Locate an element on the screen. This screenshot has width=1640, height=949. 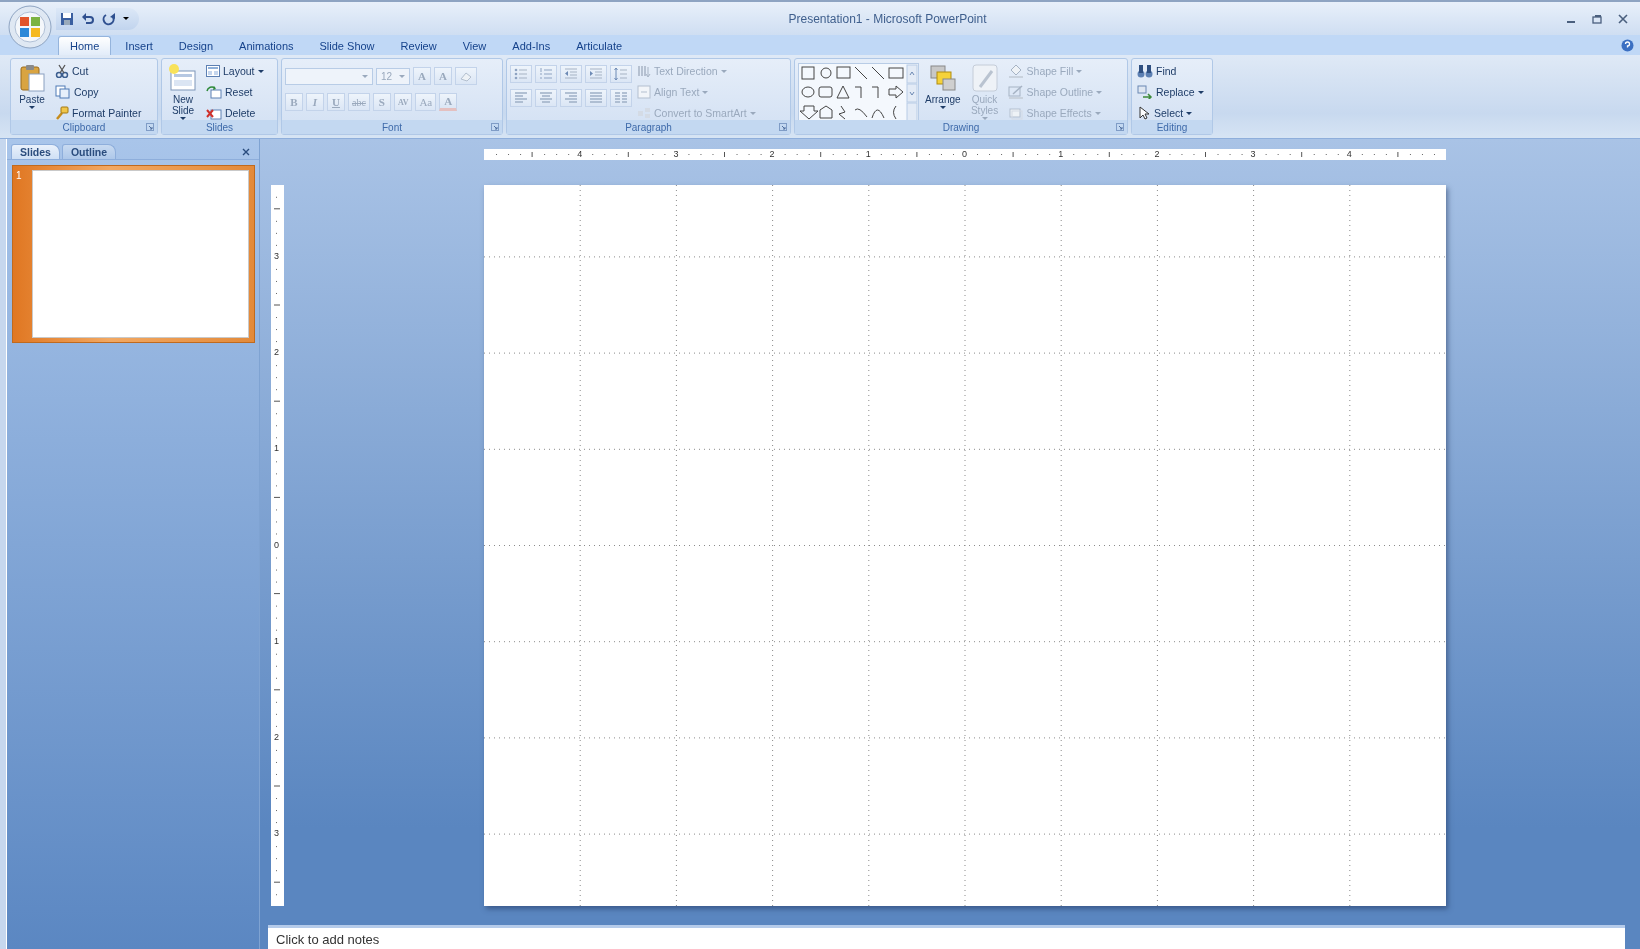
panel-tab: Outline is located at coordinates (89, 151).